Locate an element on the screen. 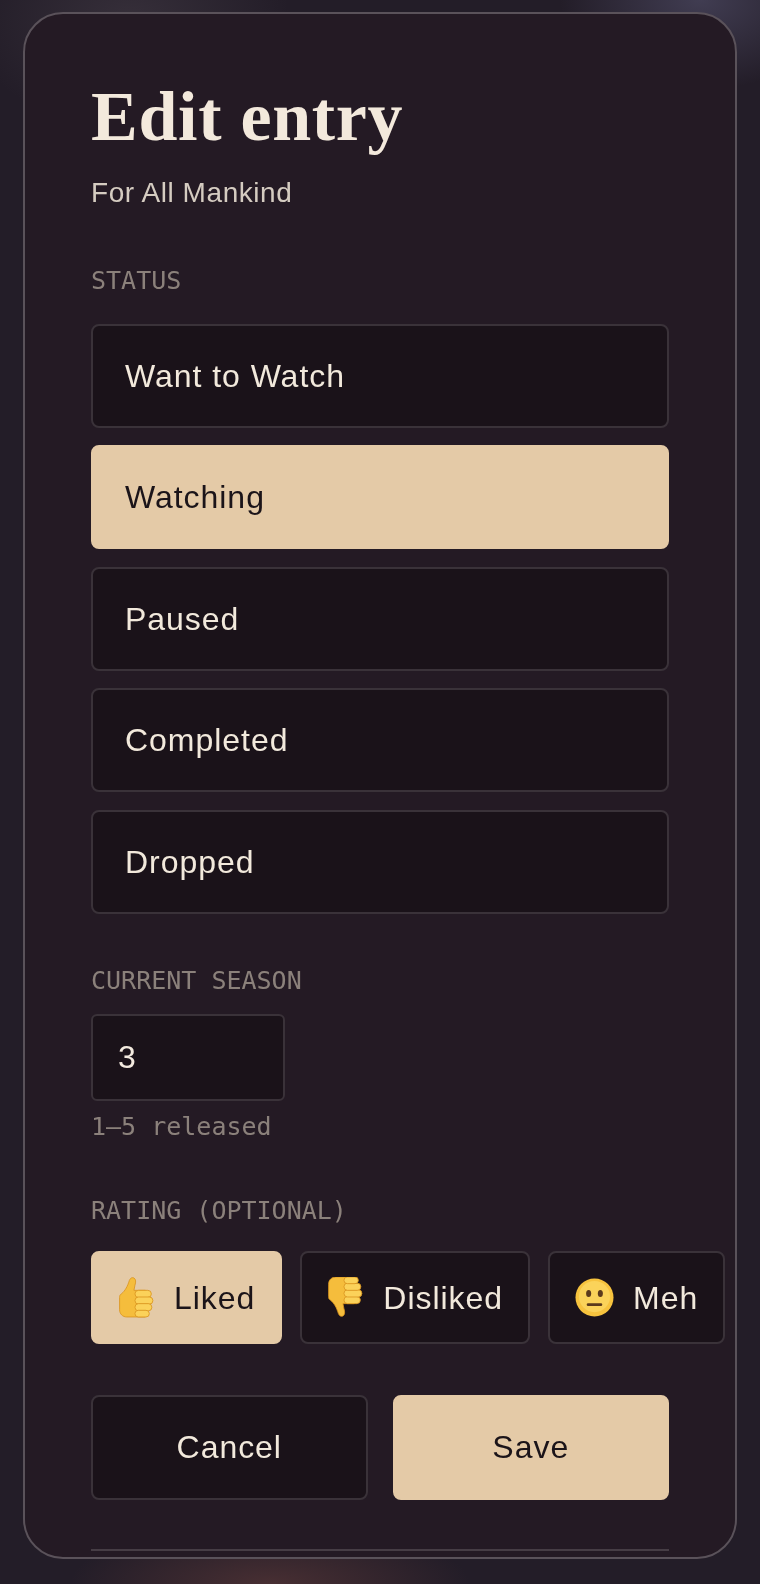  dialog-subtitle: For All Mankind is located at coordinates (192, 193).